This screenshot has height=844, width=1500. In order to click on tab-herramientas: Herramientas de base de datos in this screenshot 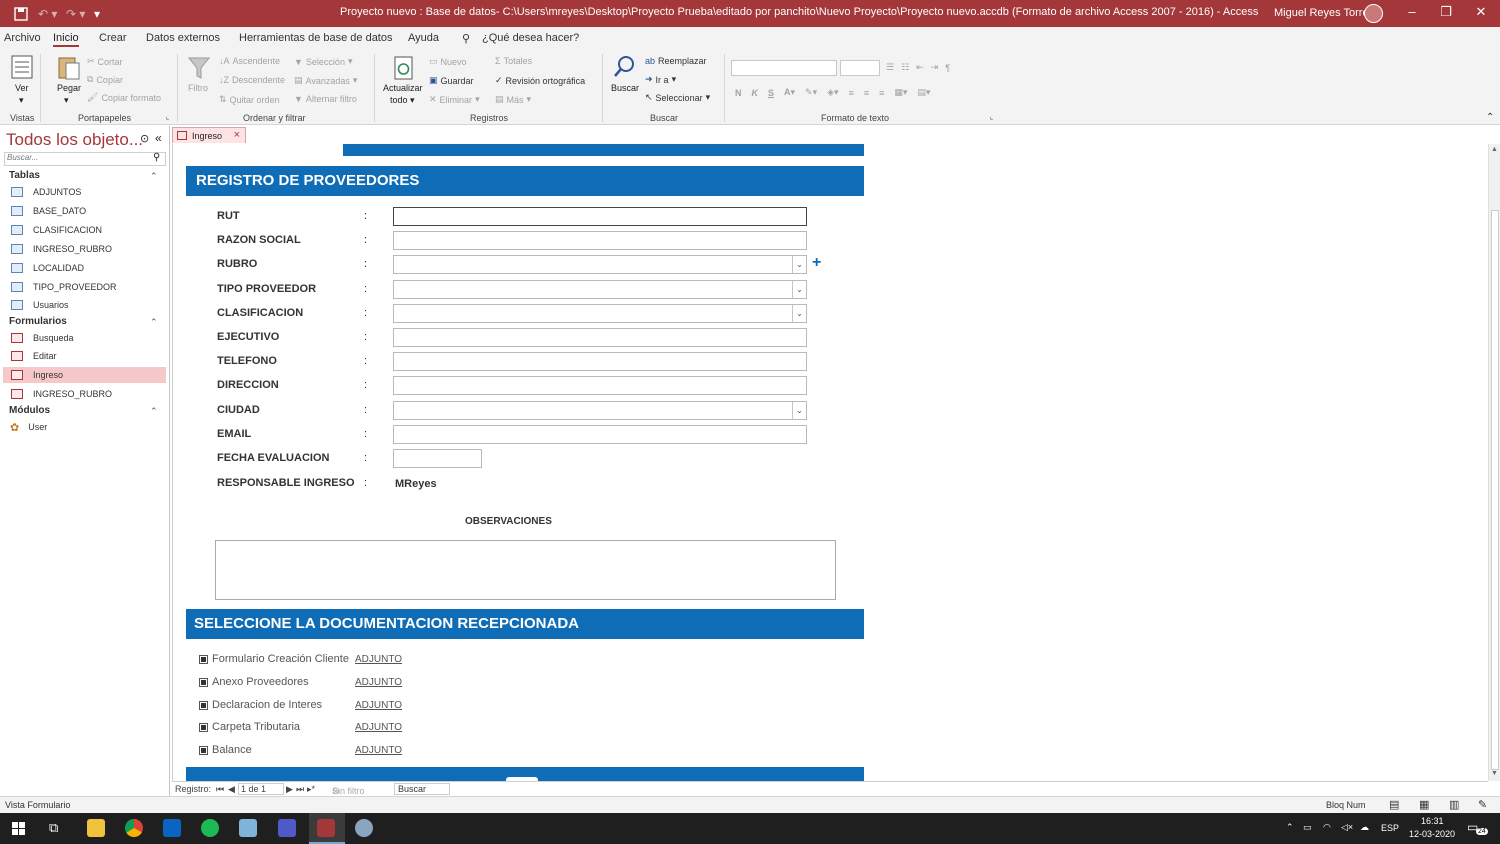, I will do `click(315, 38)`.